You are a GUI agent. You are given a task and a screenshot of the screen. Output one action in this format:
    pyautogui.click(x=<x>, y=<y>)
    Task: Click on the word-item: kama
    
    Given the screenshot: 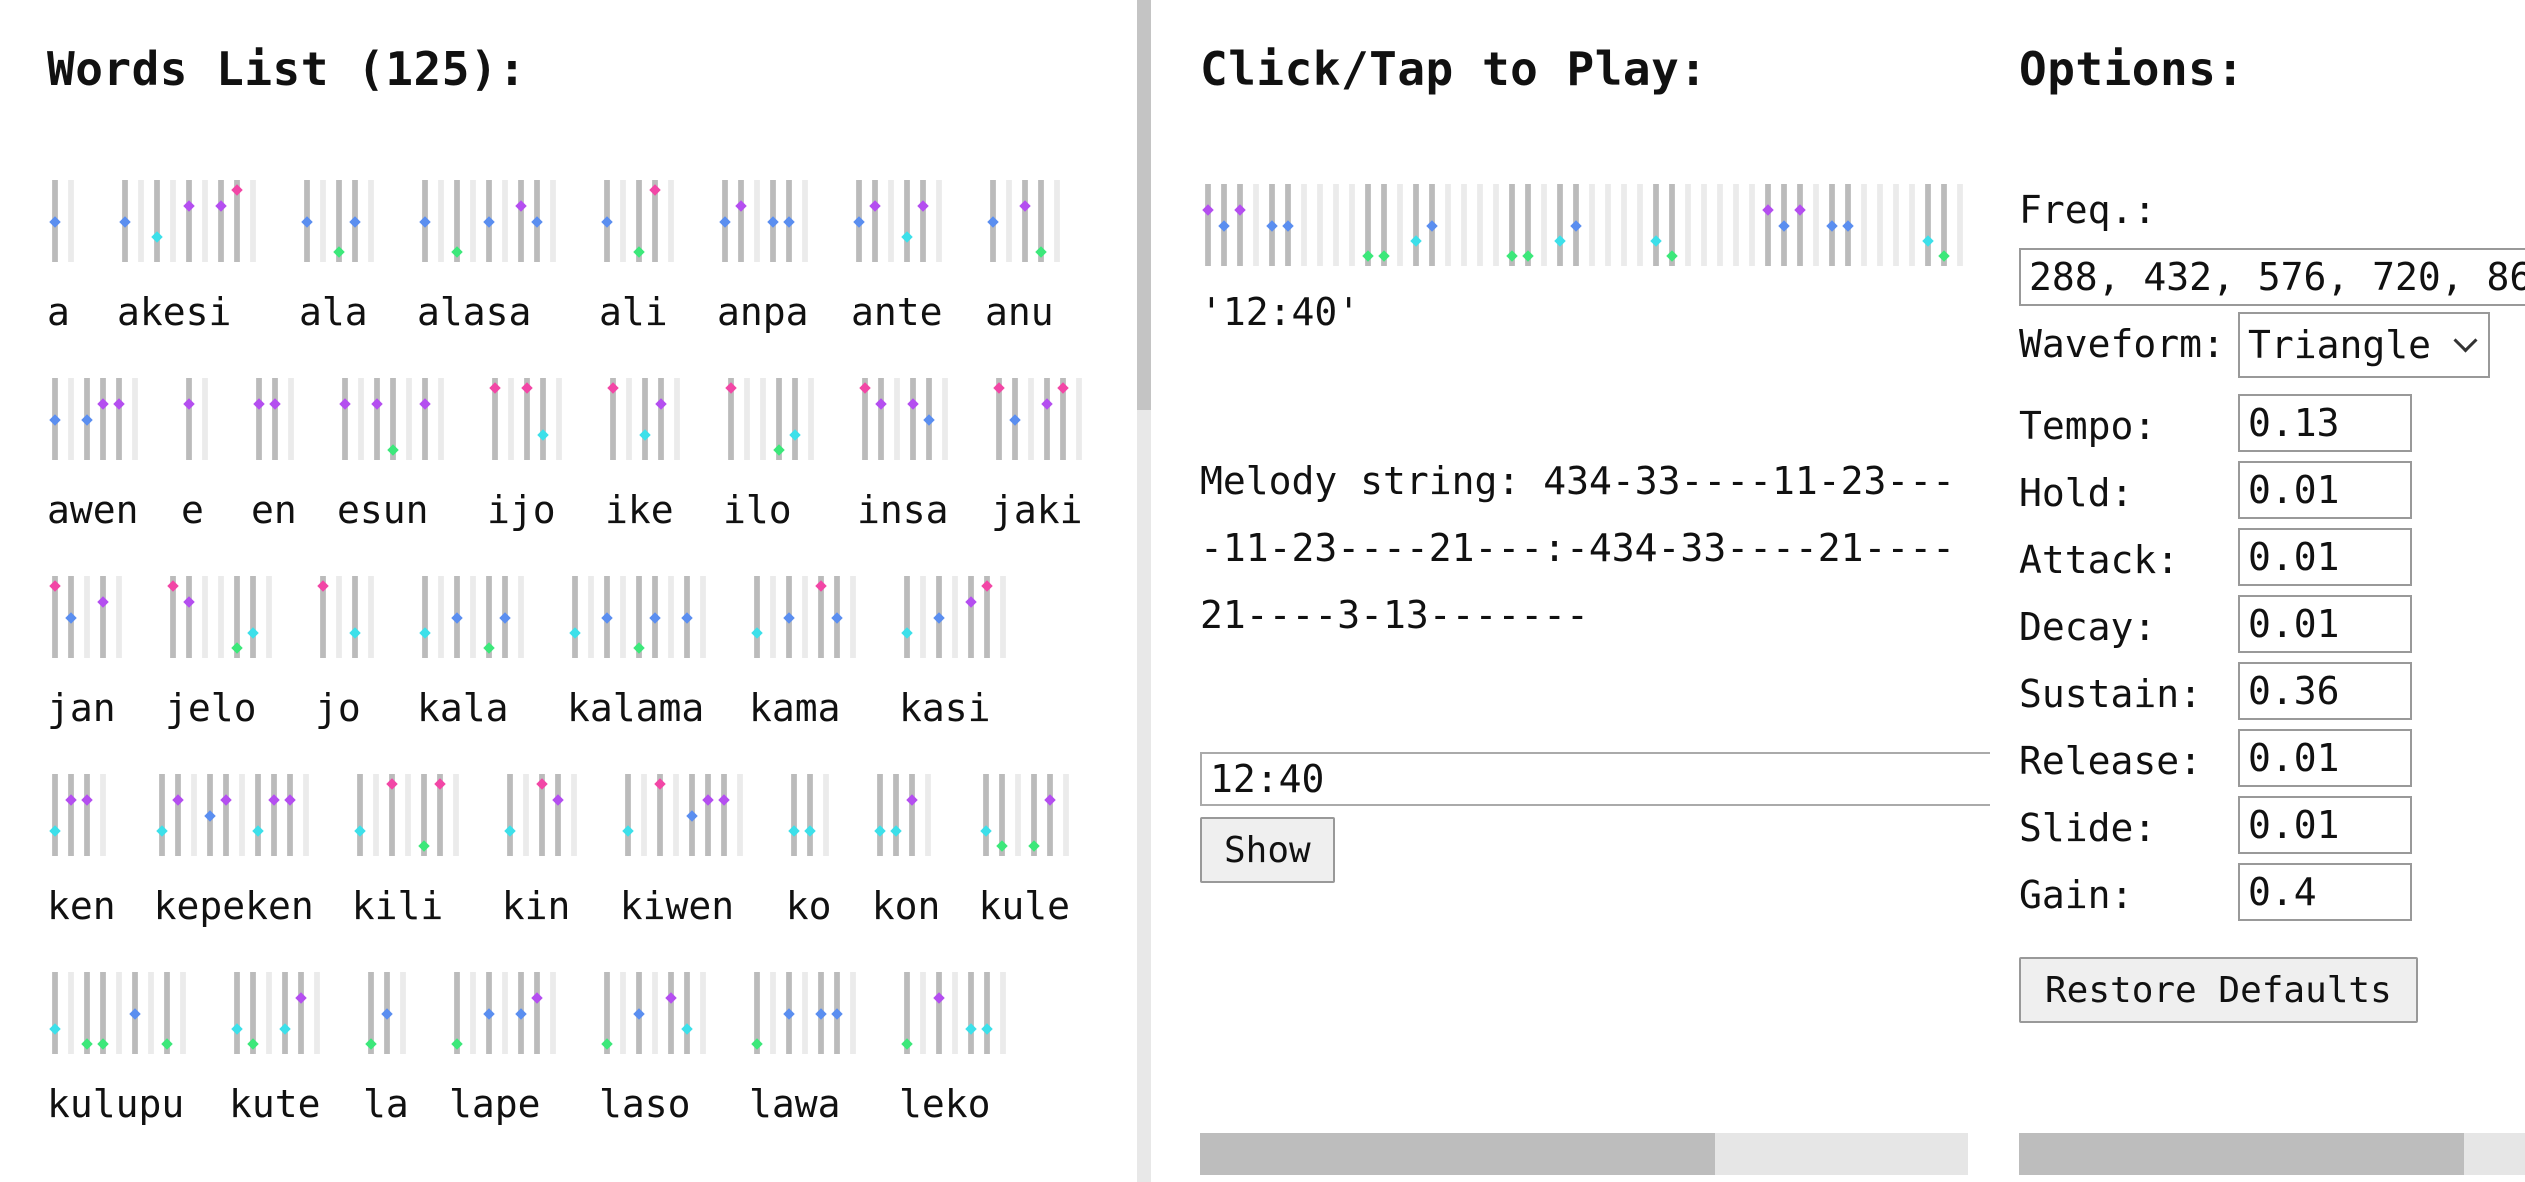 What is the action you would take?
    pyautogui.click(x=805, y=656)
    